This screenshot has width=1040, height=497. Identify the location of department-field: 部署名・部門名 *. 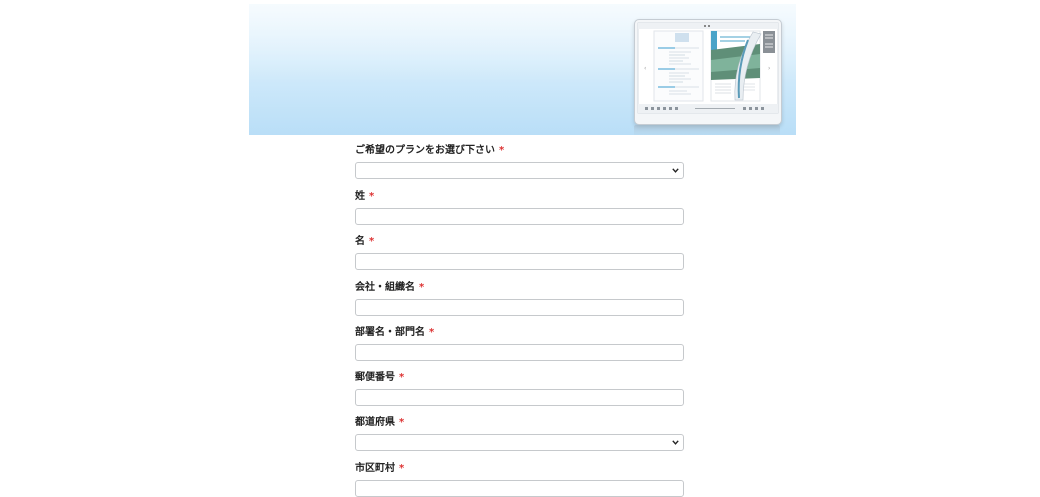
(520, 343).